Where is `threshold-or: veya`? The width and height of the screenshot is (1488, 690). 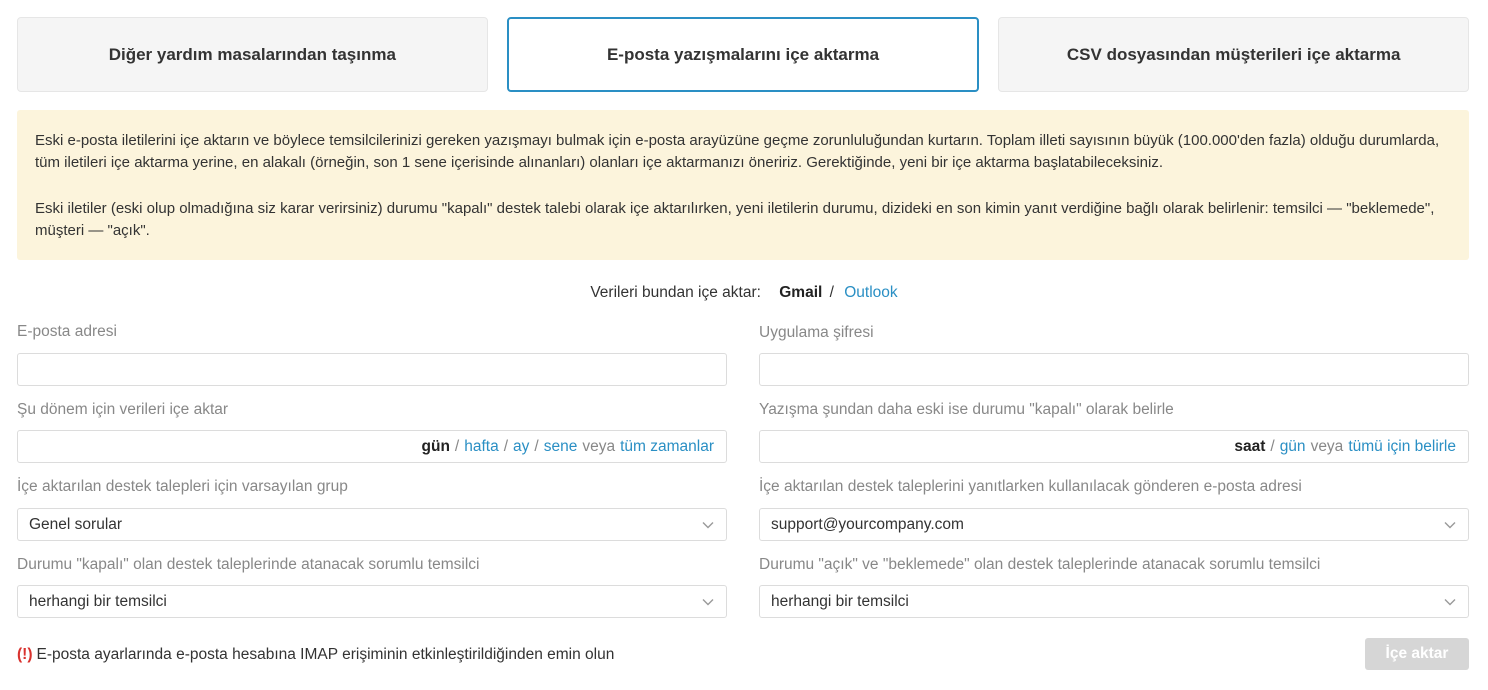 threshold-or: veya is located at coordinates (1327, 446).